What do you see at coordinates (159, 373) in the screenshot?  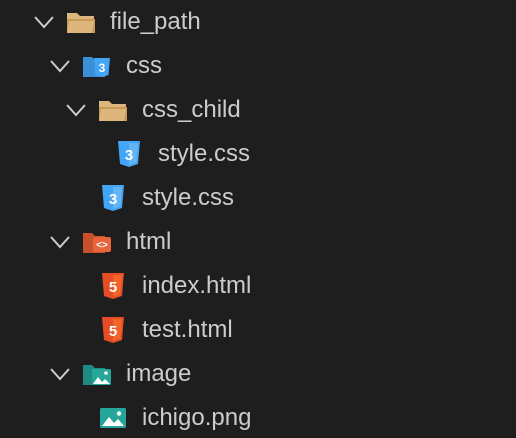 I see `tree-item-label: image` at bounding box center [159, 373].